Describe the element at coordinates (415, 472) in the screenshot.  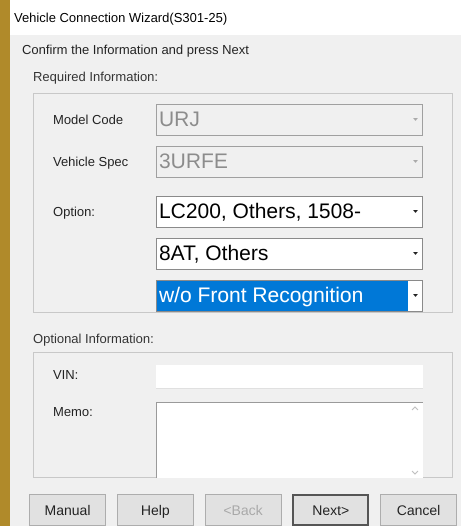
I see `scroll-down-icon` at that location.